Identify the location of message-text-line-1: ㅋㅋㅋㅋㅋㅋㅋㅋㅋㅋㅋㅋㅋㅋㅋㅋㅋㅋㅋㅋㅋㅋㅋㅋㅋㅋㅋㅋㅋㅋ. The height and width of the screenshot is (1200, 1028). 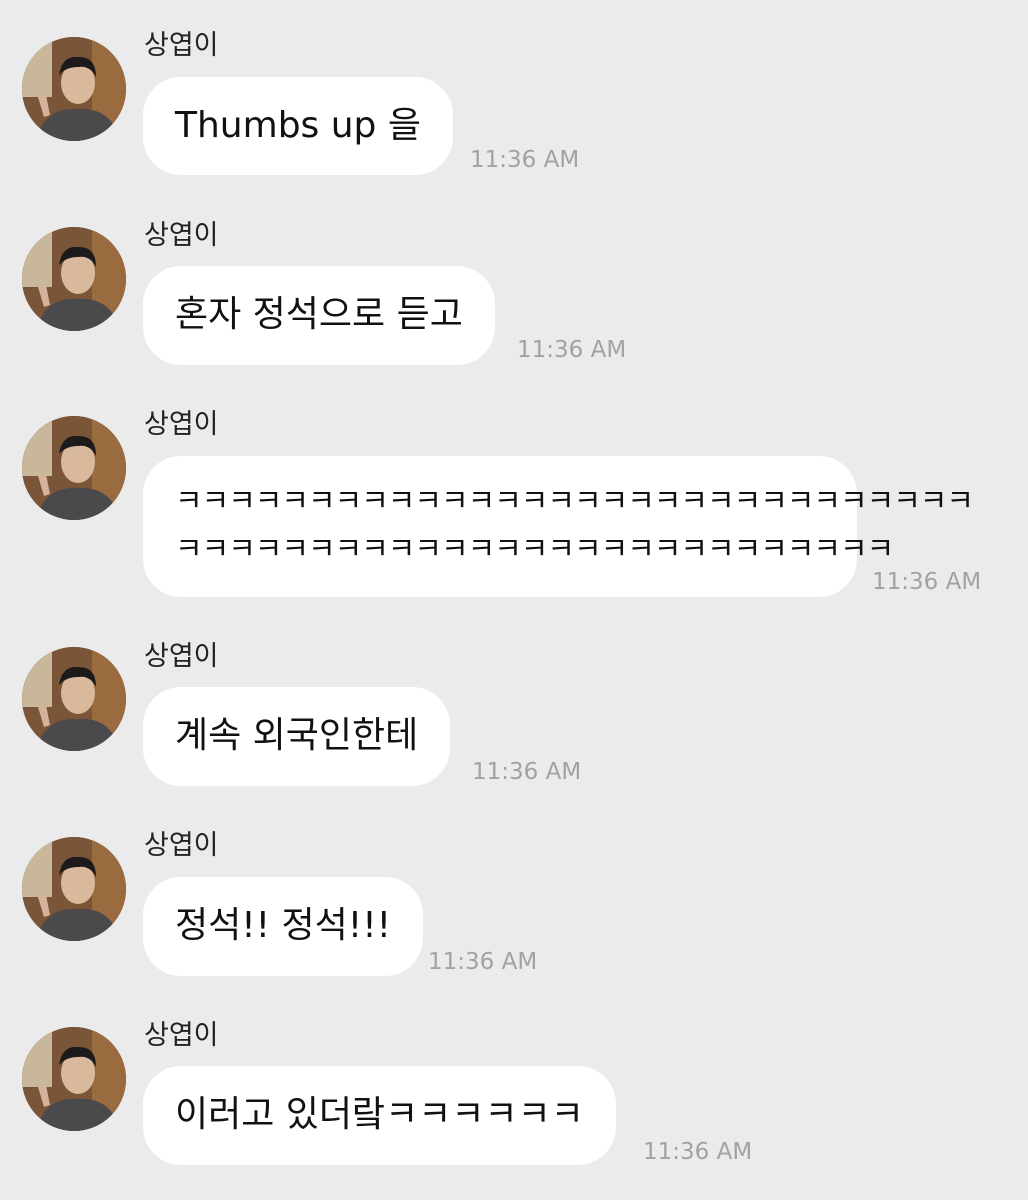
(574, 501).